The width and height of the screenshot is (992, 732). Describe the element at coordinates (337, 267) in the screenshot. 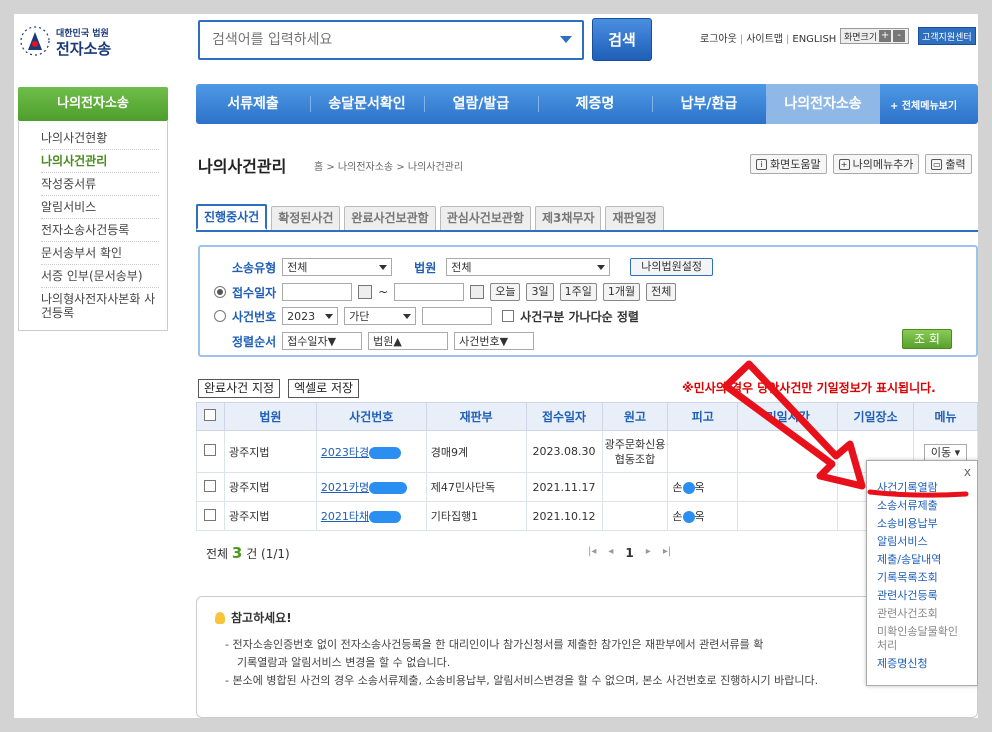

I see `type-select: 전체` at that location.